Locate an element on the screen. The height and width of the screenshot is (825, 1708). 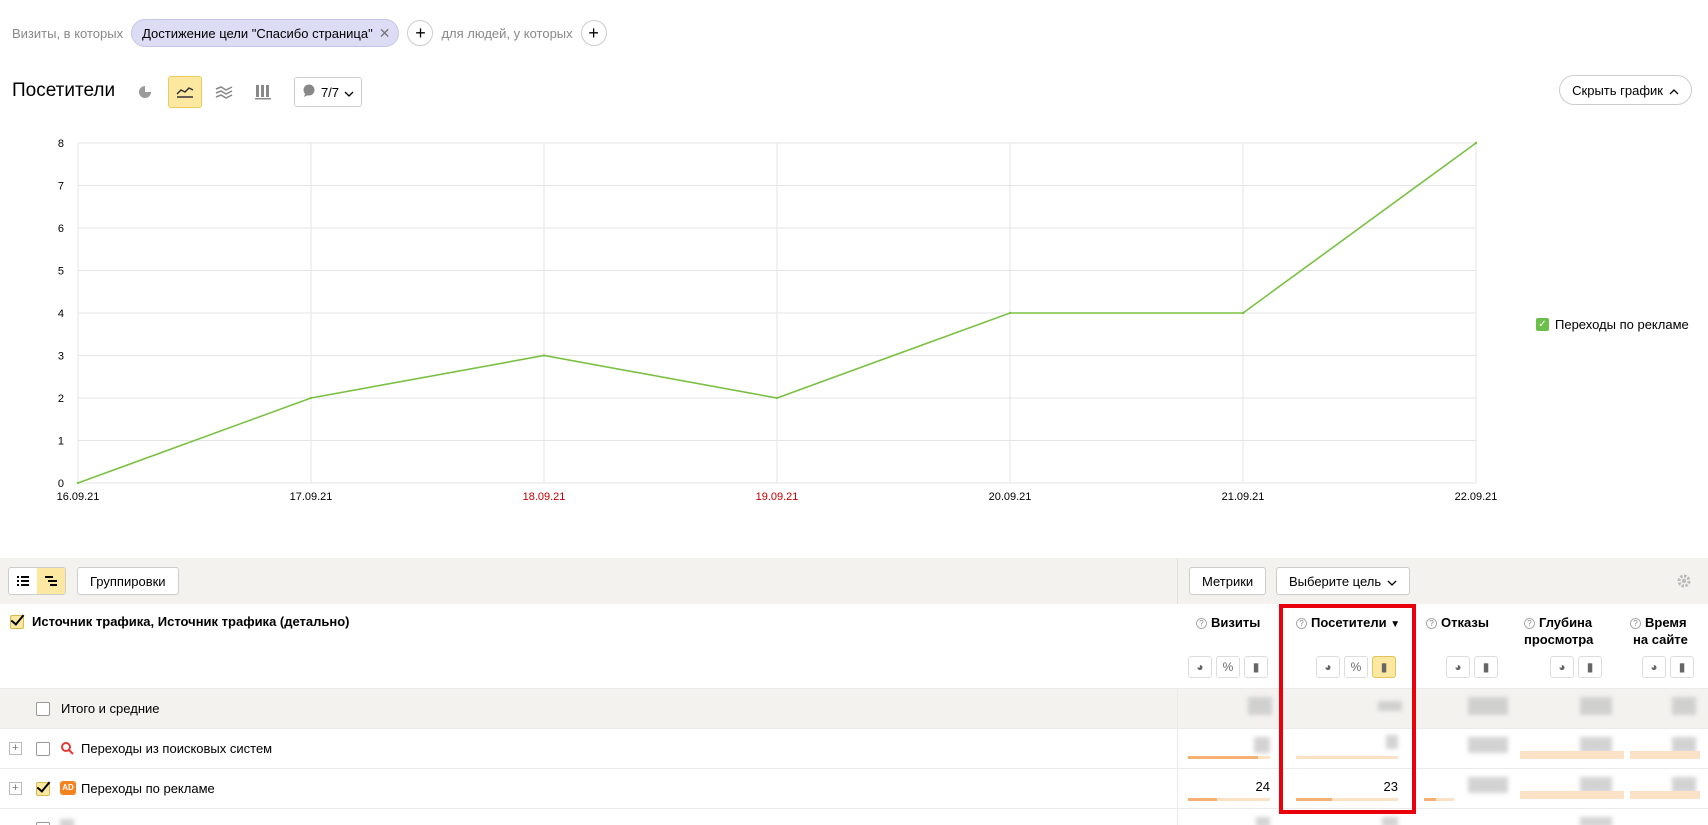
col-time-label-2: на сайте is located at coordinates (1660, 639).